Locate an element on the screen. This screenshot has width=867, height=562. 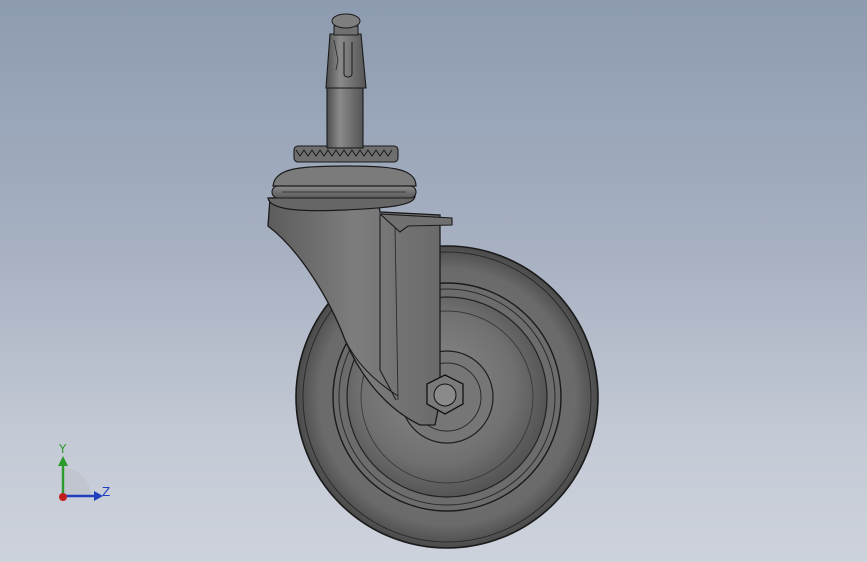
stem-tip is located at coordinates (346, 21).